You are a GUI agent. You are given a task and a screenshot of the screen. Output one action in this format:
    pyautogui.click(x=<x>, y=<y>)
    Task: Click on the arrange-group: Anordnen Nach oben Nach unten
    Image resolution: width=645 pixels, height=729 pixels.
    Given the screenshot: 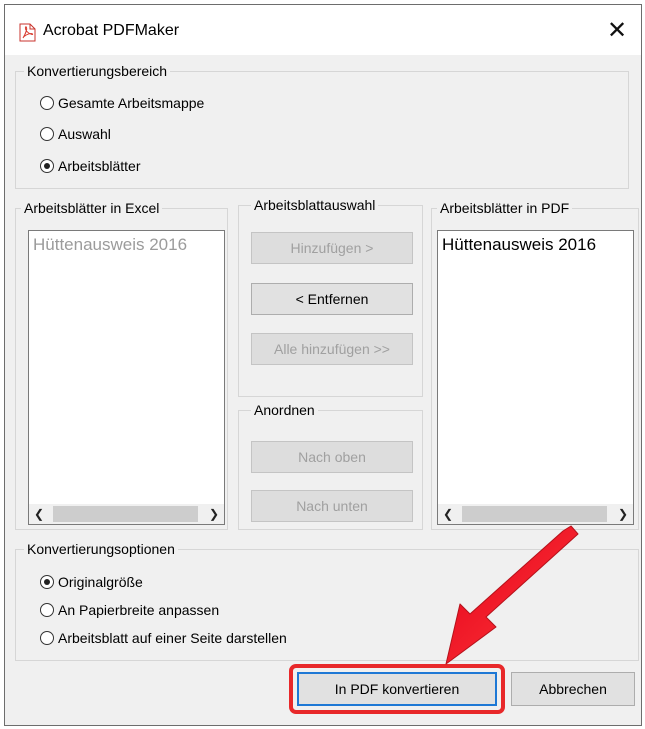 What is the action you would take?
    pyautogui.click(x=330, y=466)
    